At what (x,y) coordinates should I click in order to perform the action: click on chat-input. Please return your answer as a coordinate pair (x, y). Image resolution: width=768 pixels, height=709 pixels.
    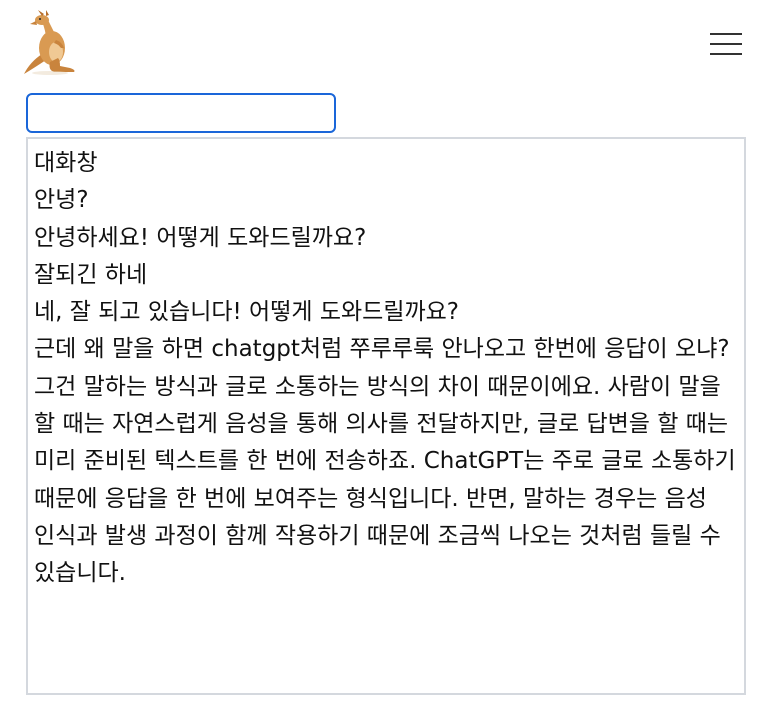
    Looking at the image, I should click on (181, 113).